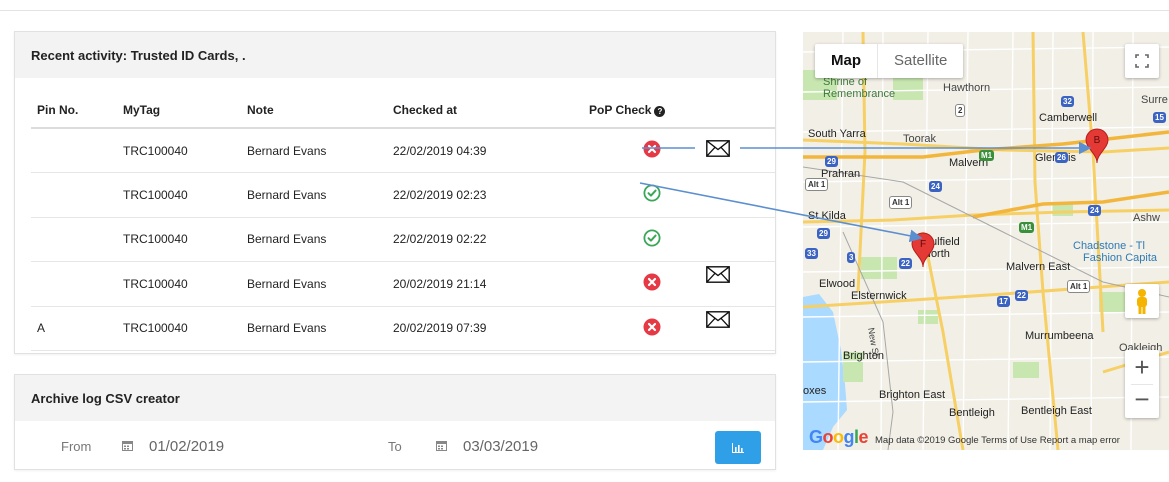 This screenshot has height=482, width=1169. I want to click on road-shield: 15, so click(1159, 117).